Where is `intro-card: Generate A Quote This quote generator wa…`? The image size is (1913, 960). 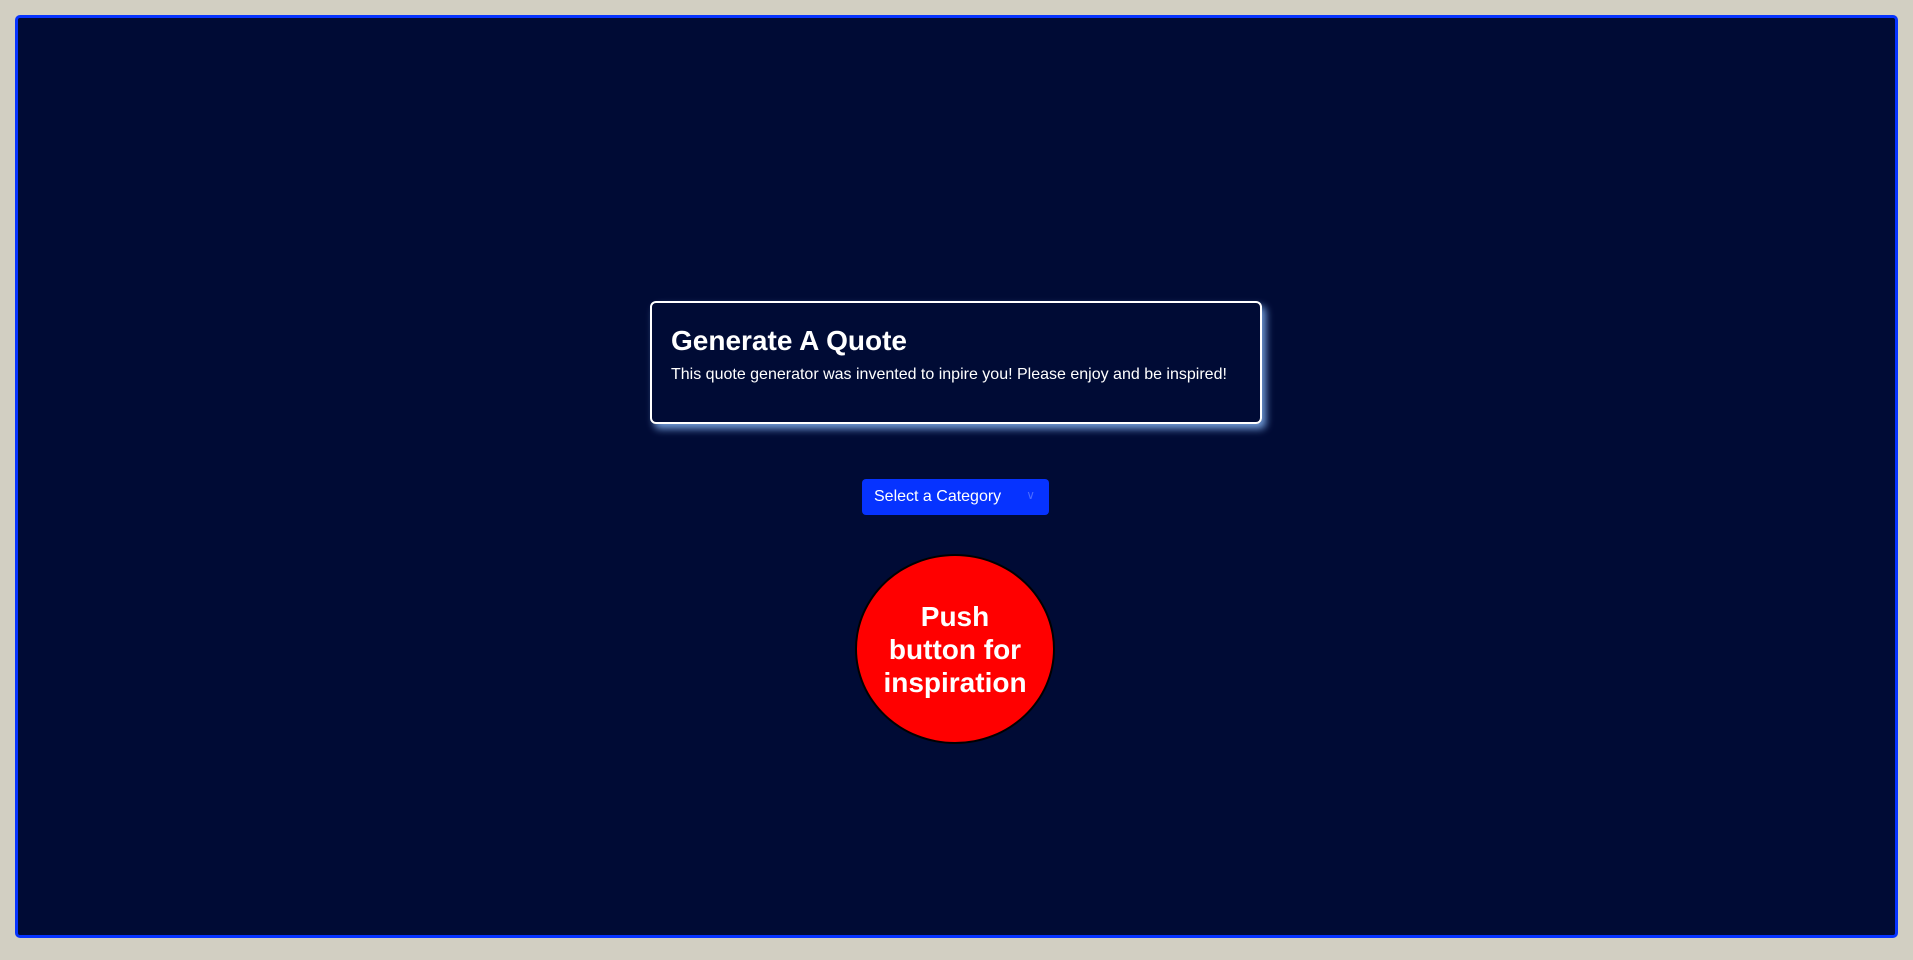
intro-card: Generate A Quote This quote generator wa… is located at coordinates (956, 362).